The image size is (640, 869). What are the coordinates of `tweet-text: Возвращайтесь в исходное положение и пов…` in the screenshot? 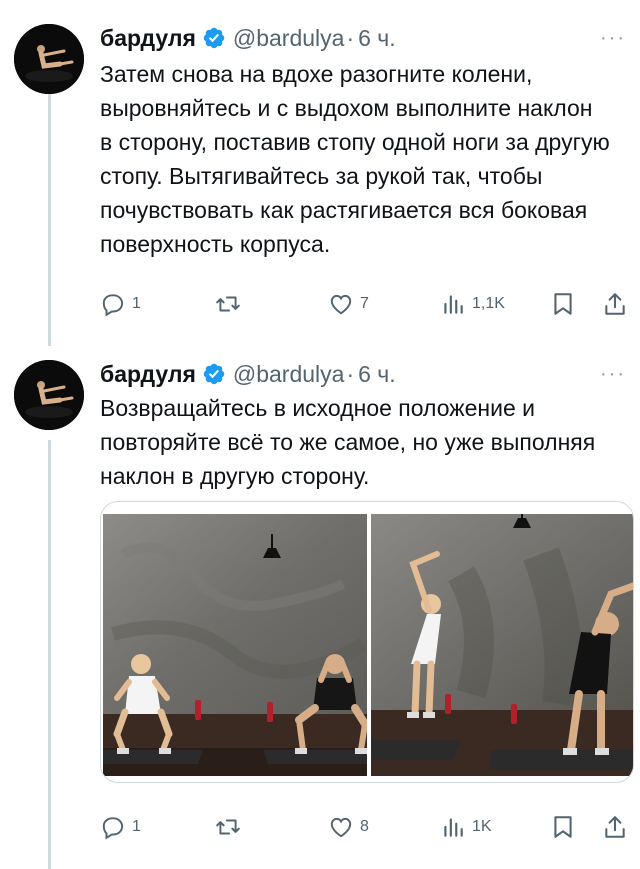 It's located at (348, 442).